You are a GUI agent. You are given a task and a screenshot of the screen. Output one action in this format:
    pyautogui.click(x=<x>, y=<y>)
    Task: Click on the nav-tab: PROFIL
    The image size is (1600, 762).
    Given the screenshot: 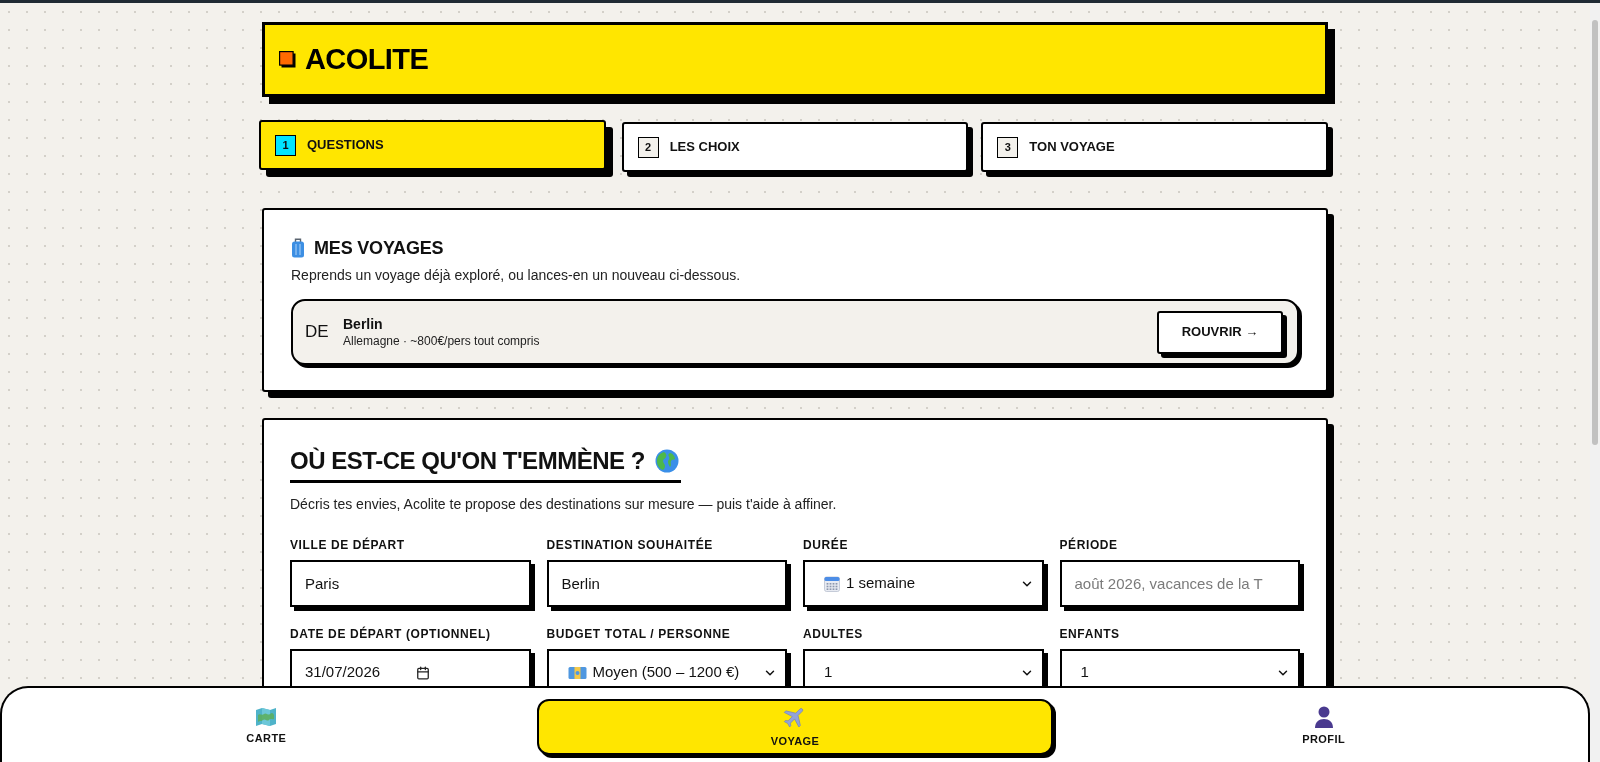 What is the action you would take?
    pyautogui.click(x=1323, y=727)
    